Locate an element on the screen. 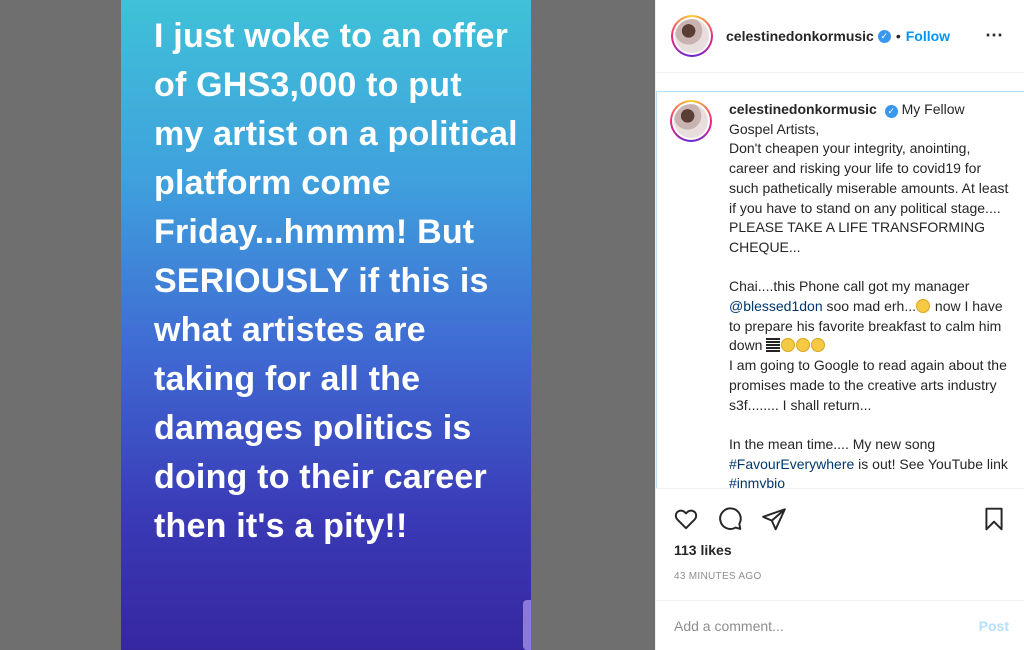 The image size is (1024, 650). follow-button: Follow is located at coordinates (928, 36).